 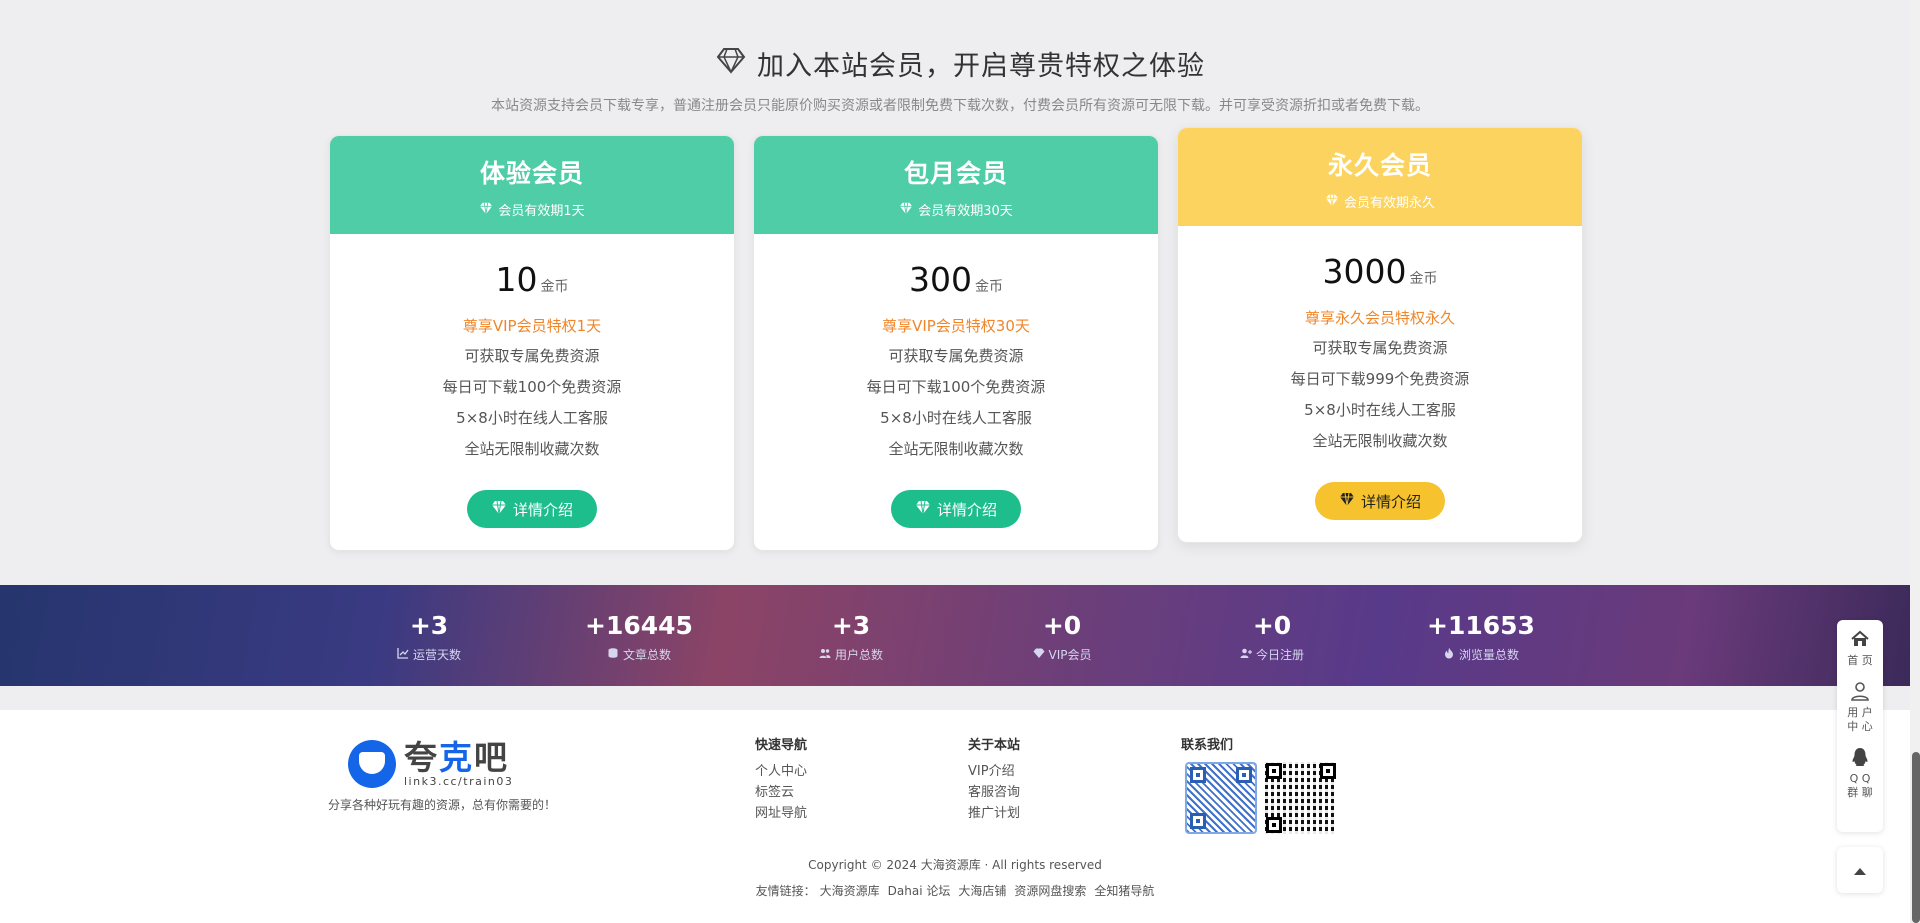 I want to click on logo-mark, so click(x=372, y=764).